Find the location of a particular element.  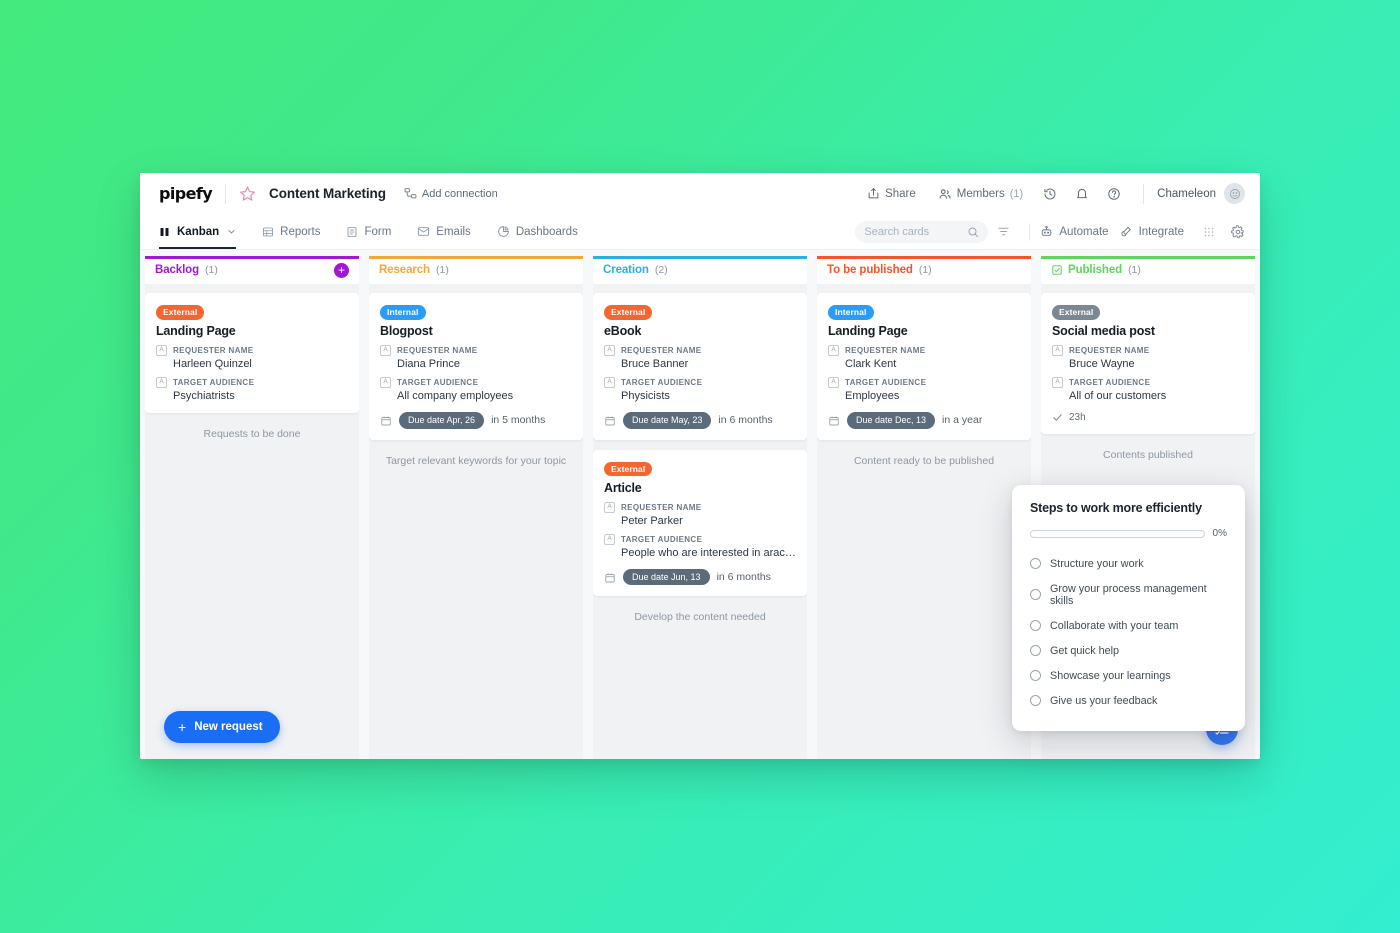

new-request-label: New request is located at coordinates (228, 727).